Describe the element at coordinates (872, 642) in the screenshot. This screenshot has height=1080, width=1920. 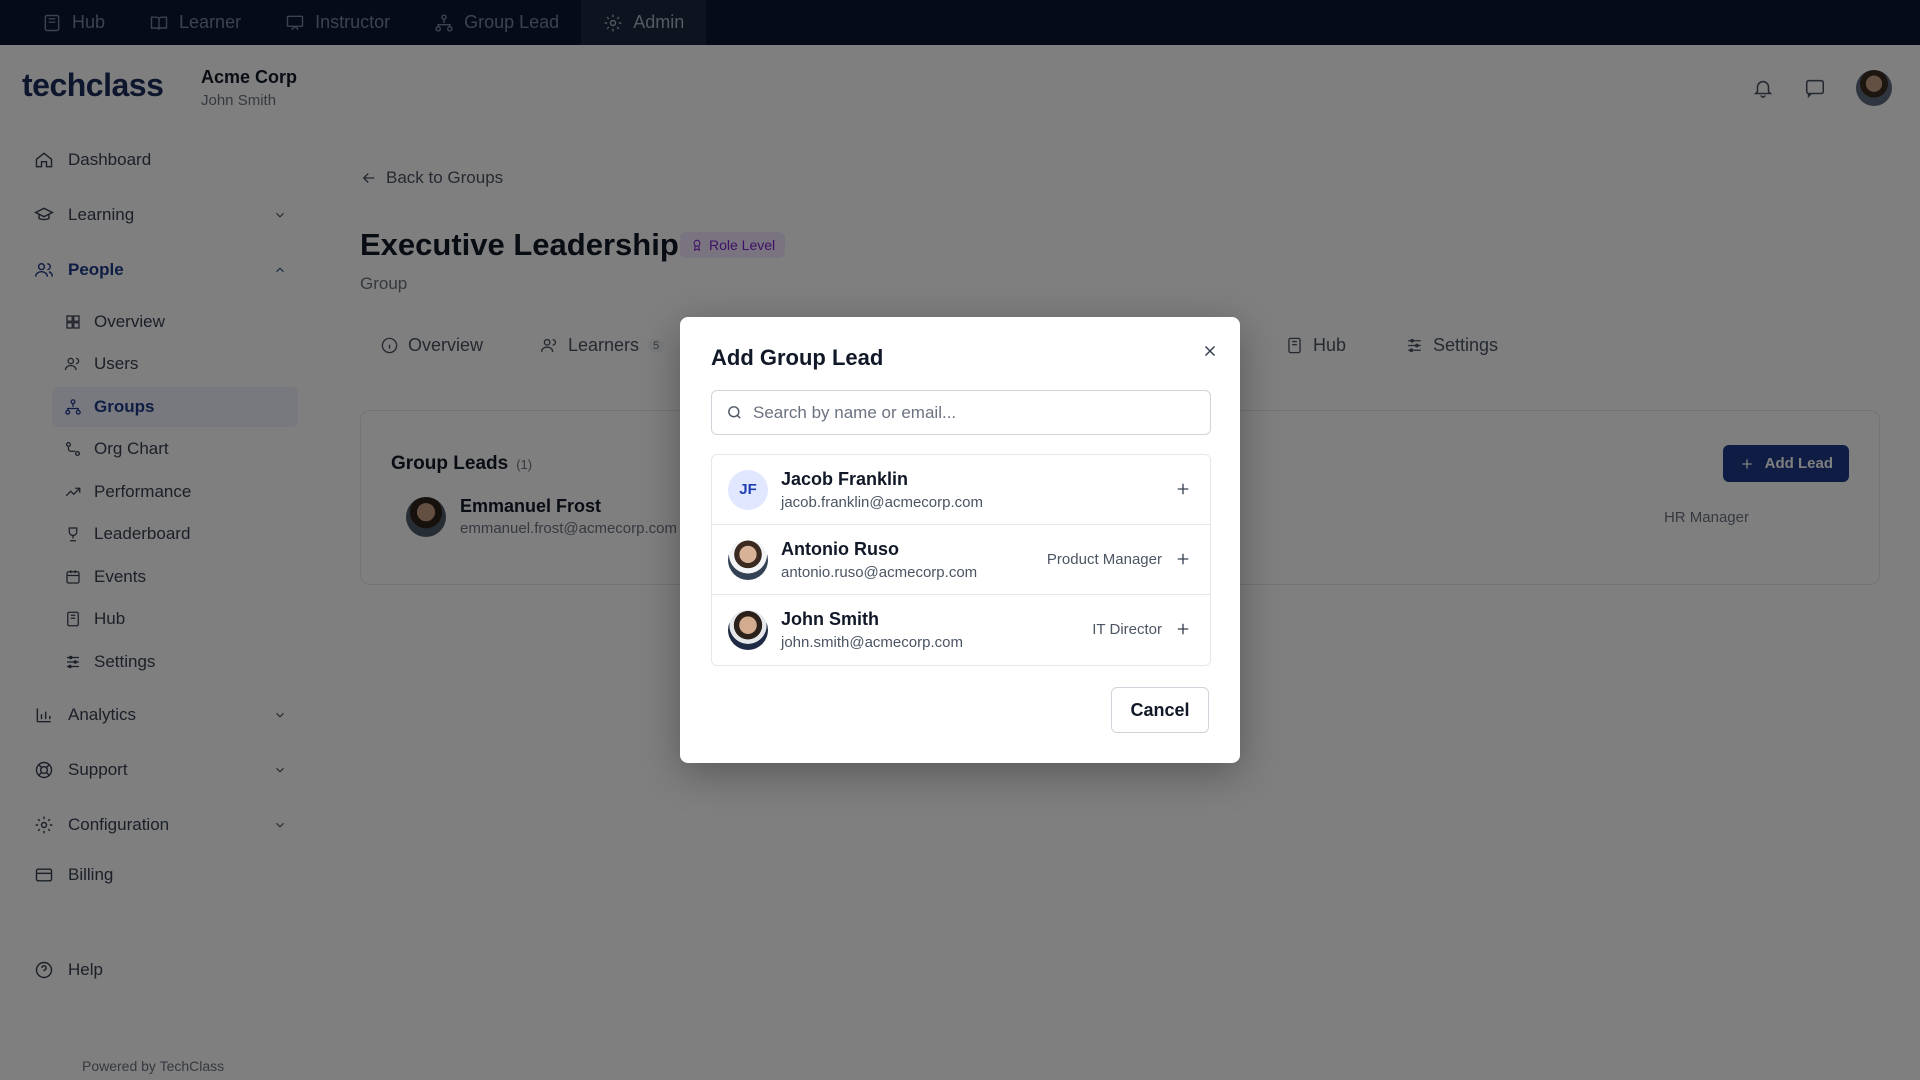
I see `person-email: john.smith@acmecorp.com` at that location.